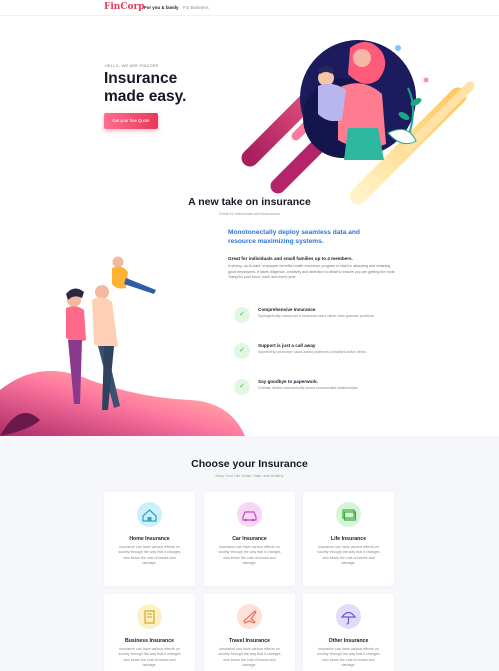 The width and height of the screenshot is (499, 671). I want to click on hero-title-line-2: made easy., so click(145, 96).